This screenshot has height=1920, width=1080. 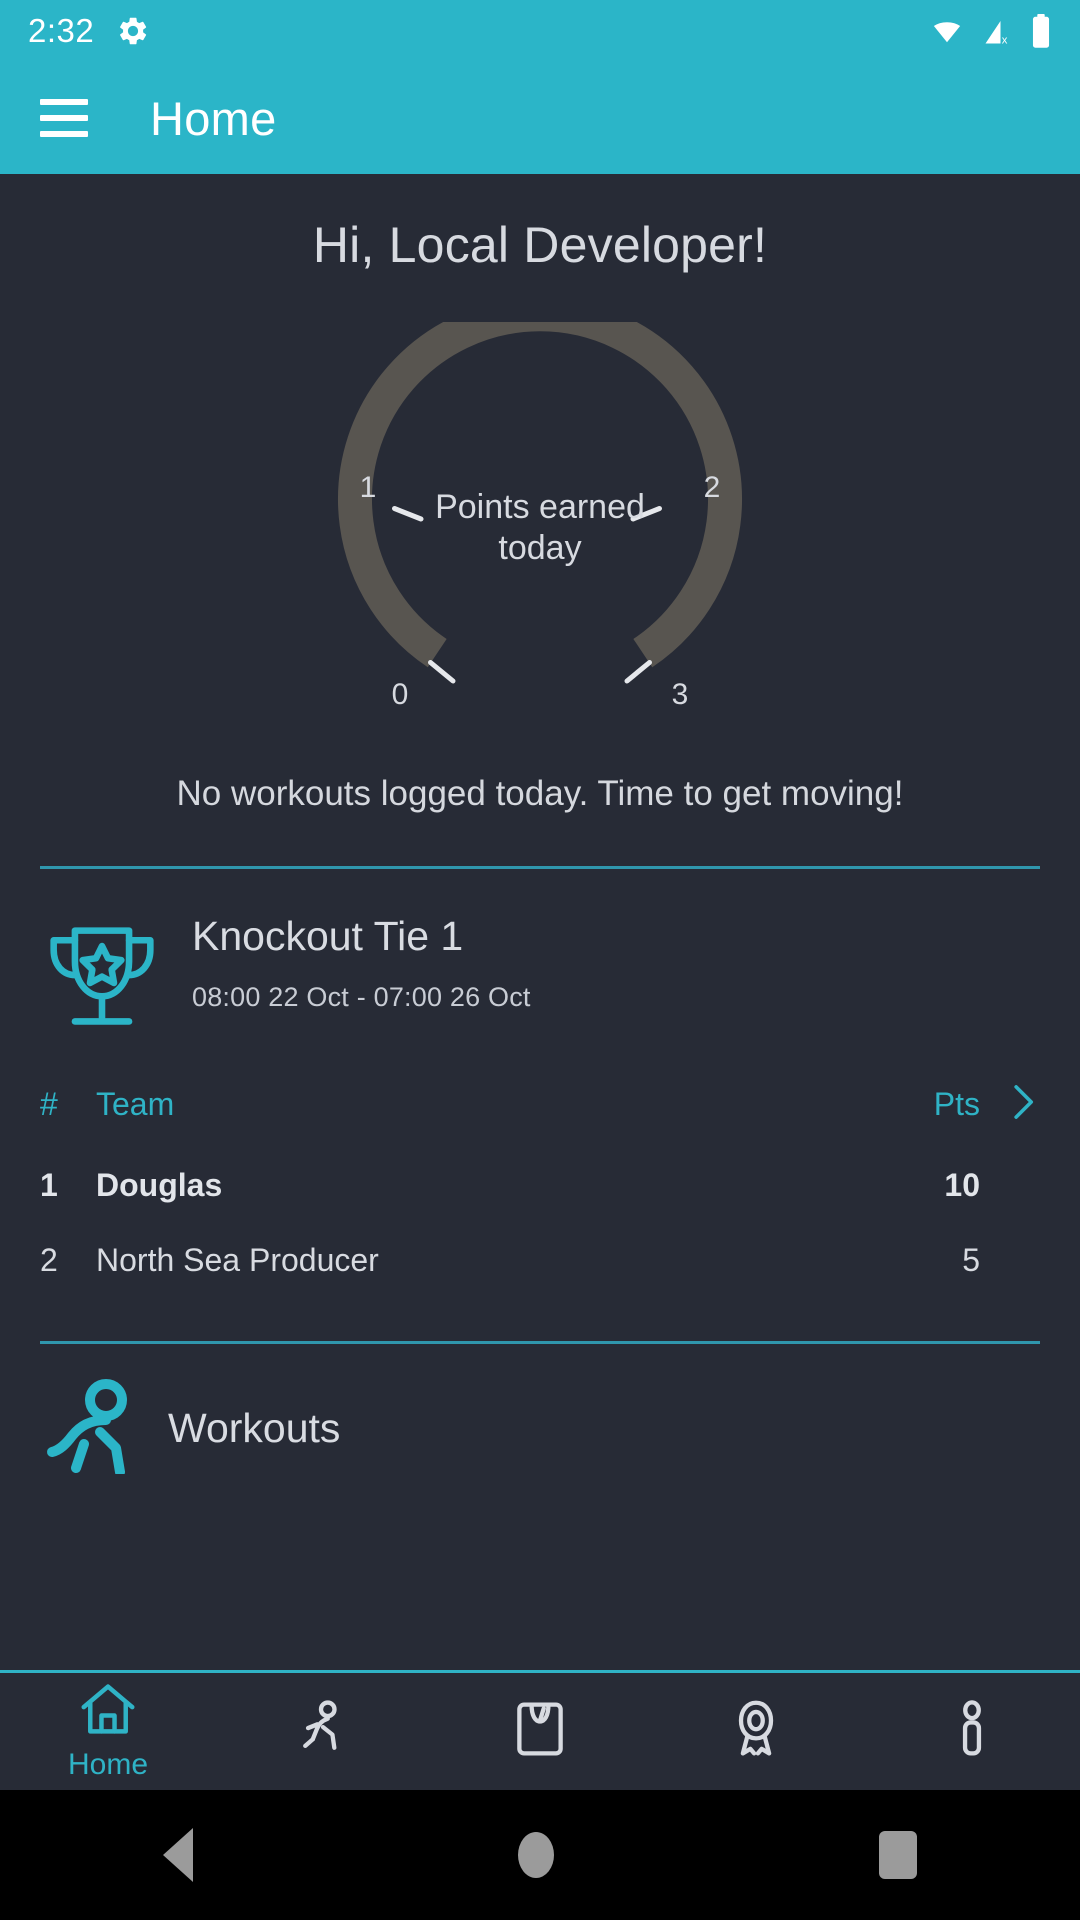 What do you see at coordinates (540, 1104) in the screenshot?
I see `leaderboard-header: # Team Pts` at bounding box center [540, 1104].